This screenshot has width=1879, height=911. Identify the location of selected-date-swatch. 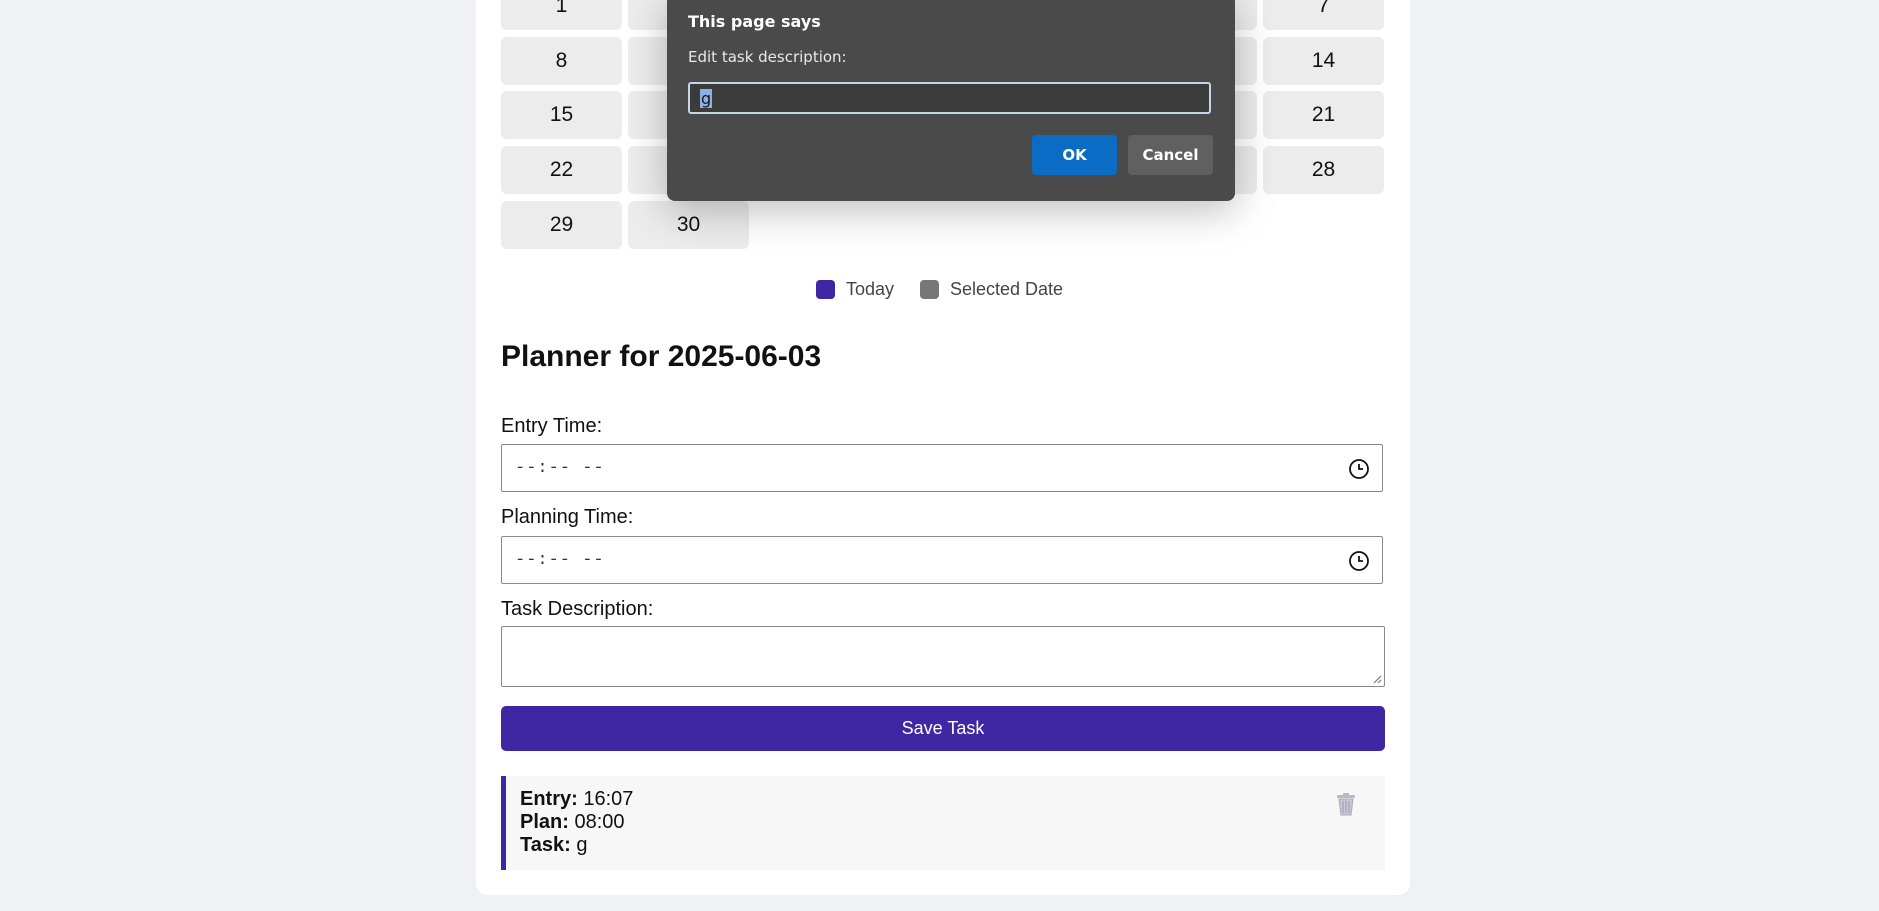
(929, 289).